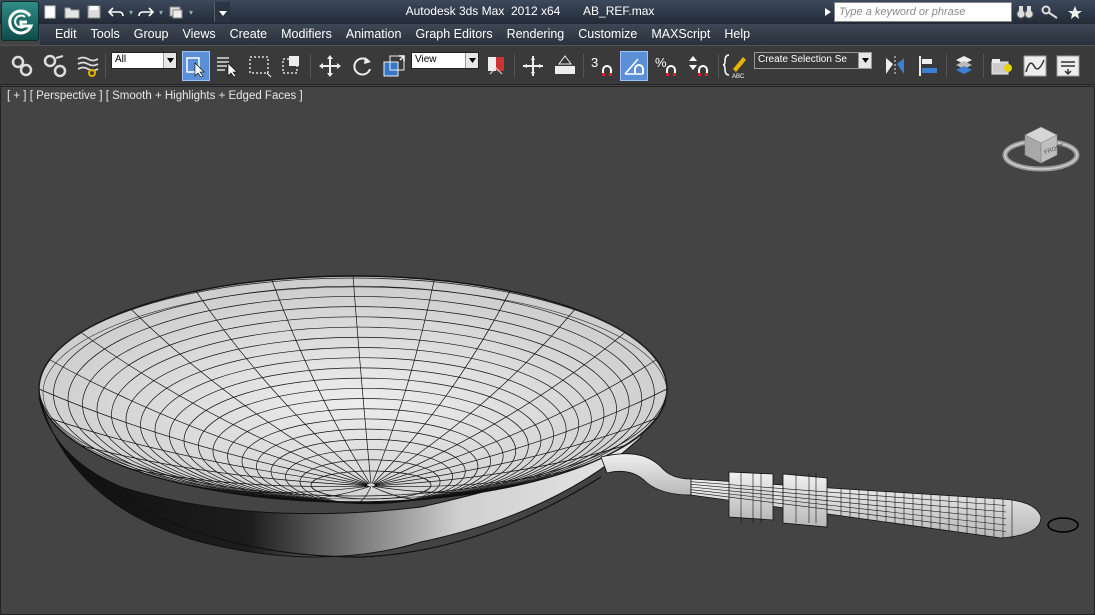  Describe the element at coordinates (607, 34) in the screenshot. I see `menu-customize: Customize` at that location.